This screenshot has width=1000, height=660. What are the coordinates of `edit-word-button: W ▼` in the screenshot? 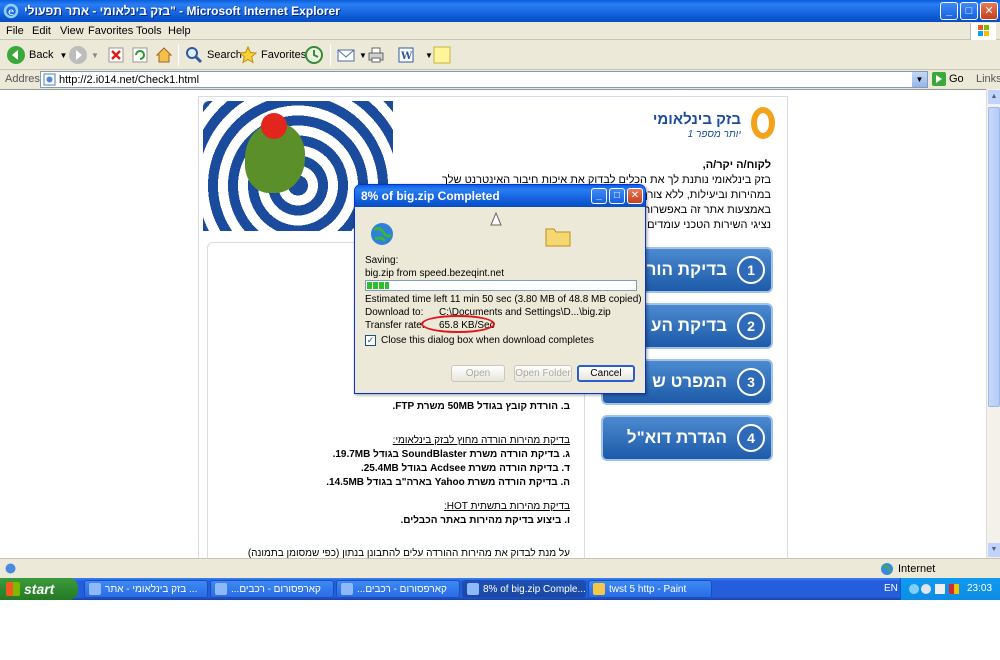 It's located at (414, 55).